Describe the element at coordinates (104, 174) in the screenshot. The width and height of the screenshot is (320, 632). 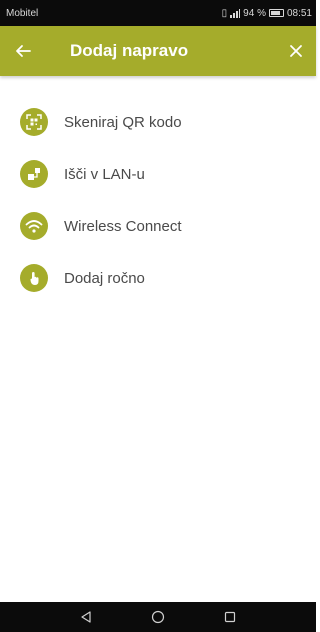
I see `menu-item-label: Išči v LAN-u` at that location.